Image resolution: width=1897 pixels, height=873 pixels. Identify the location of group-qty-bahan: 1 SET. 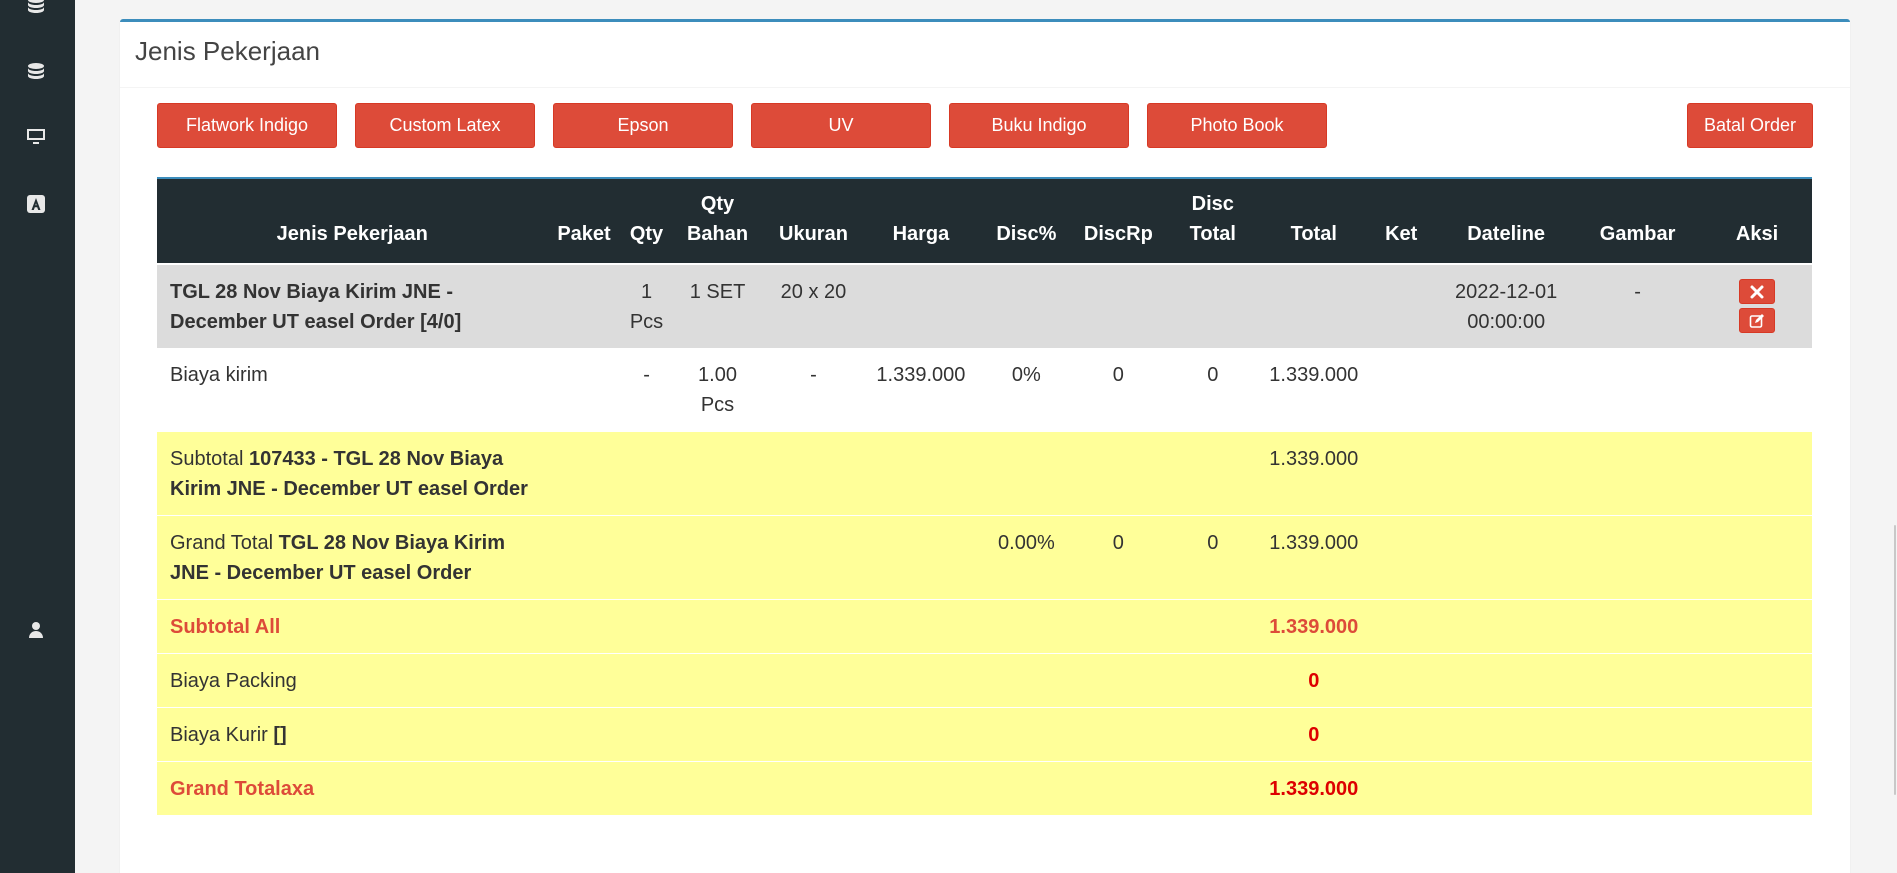
(717, 306).